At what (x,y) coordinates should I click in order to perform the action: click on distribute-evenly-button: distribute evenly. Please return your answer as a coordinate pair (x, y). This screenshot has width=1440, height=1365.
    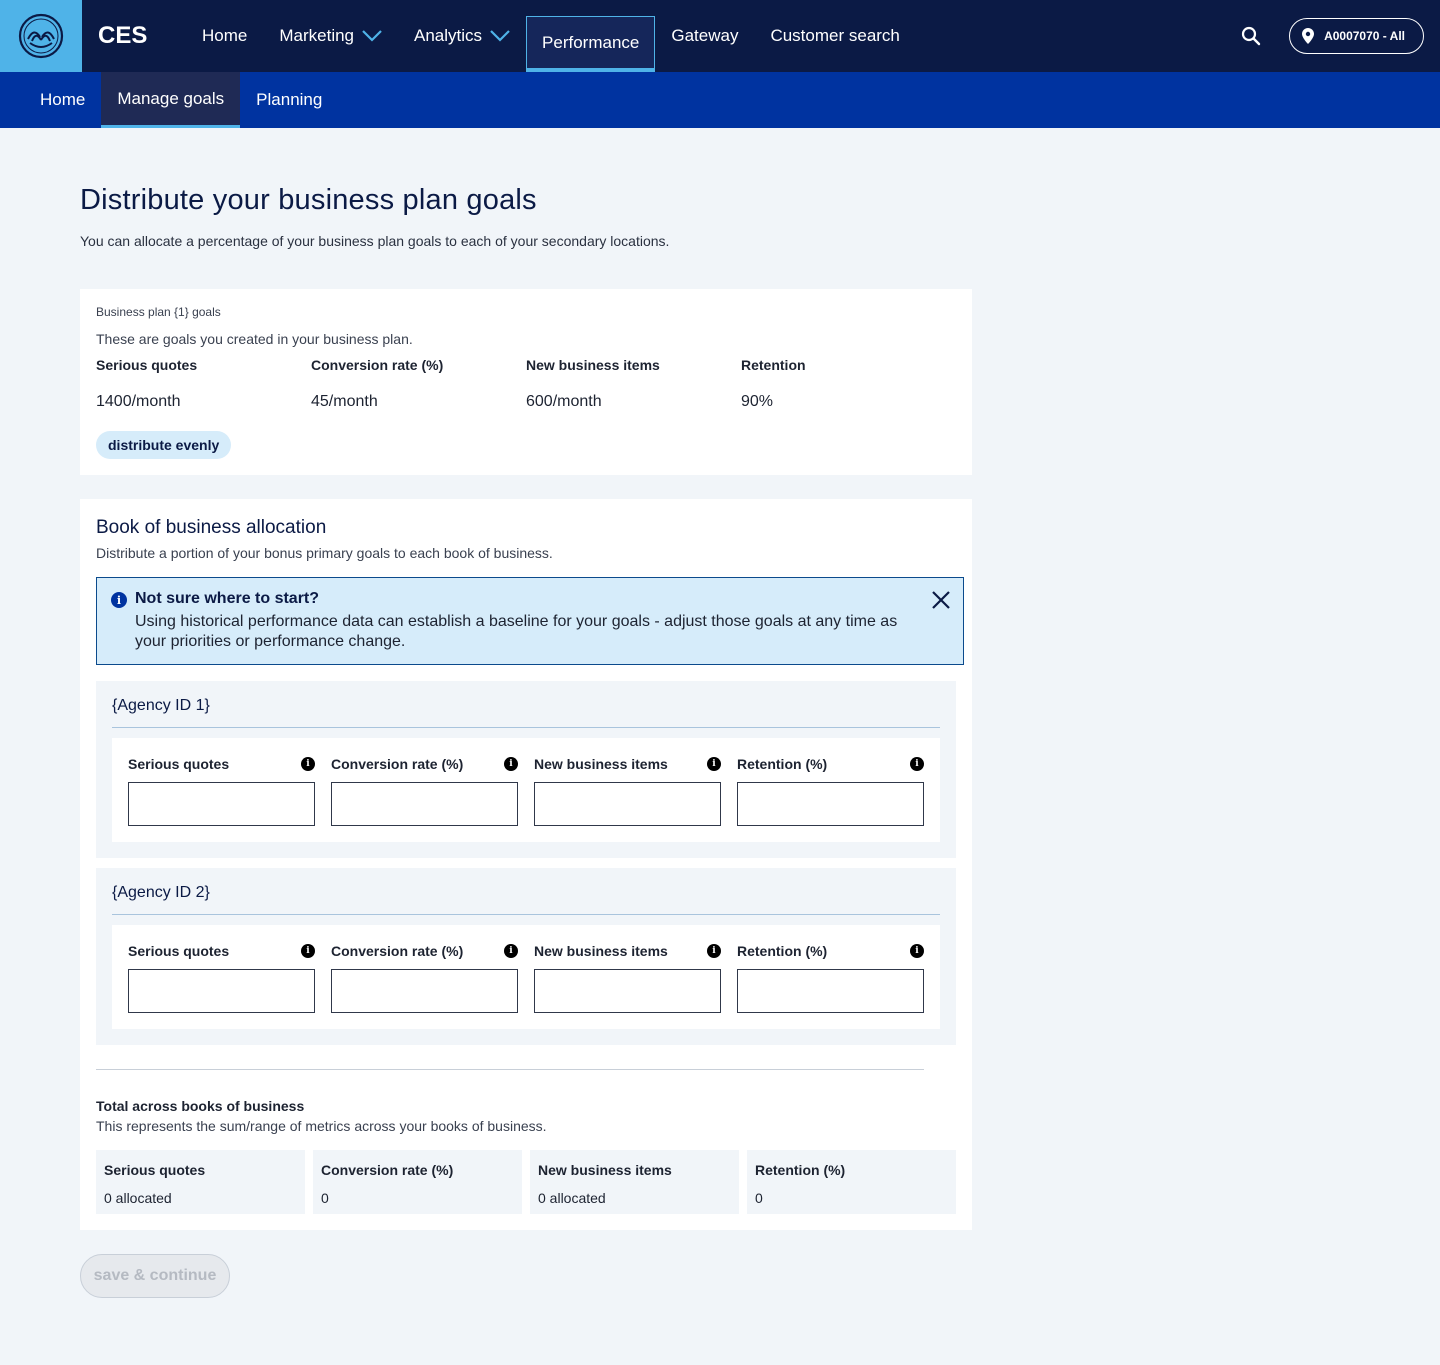
    Looking at the image, I should click on (164, 445).